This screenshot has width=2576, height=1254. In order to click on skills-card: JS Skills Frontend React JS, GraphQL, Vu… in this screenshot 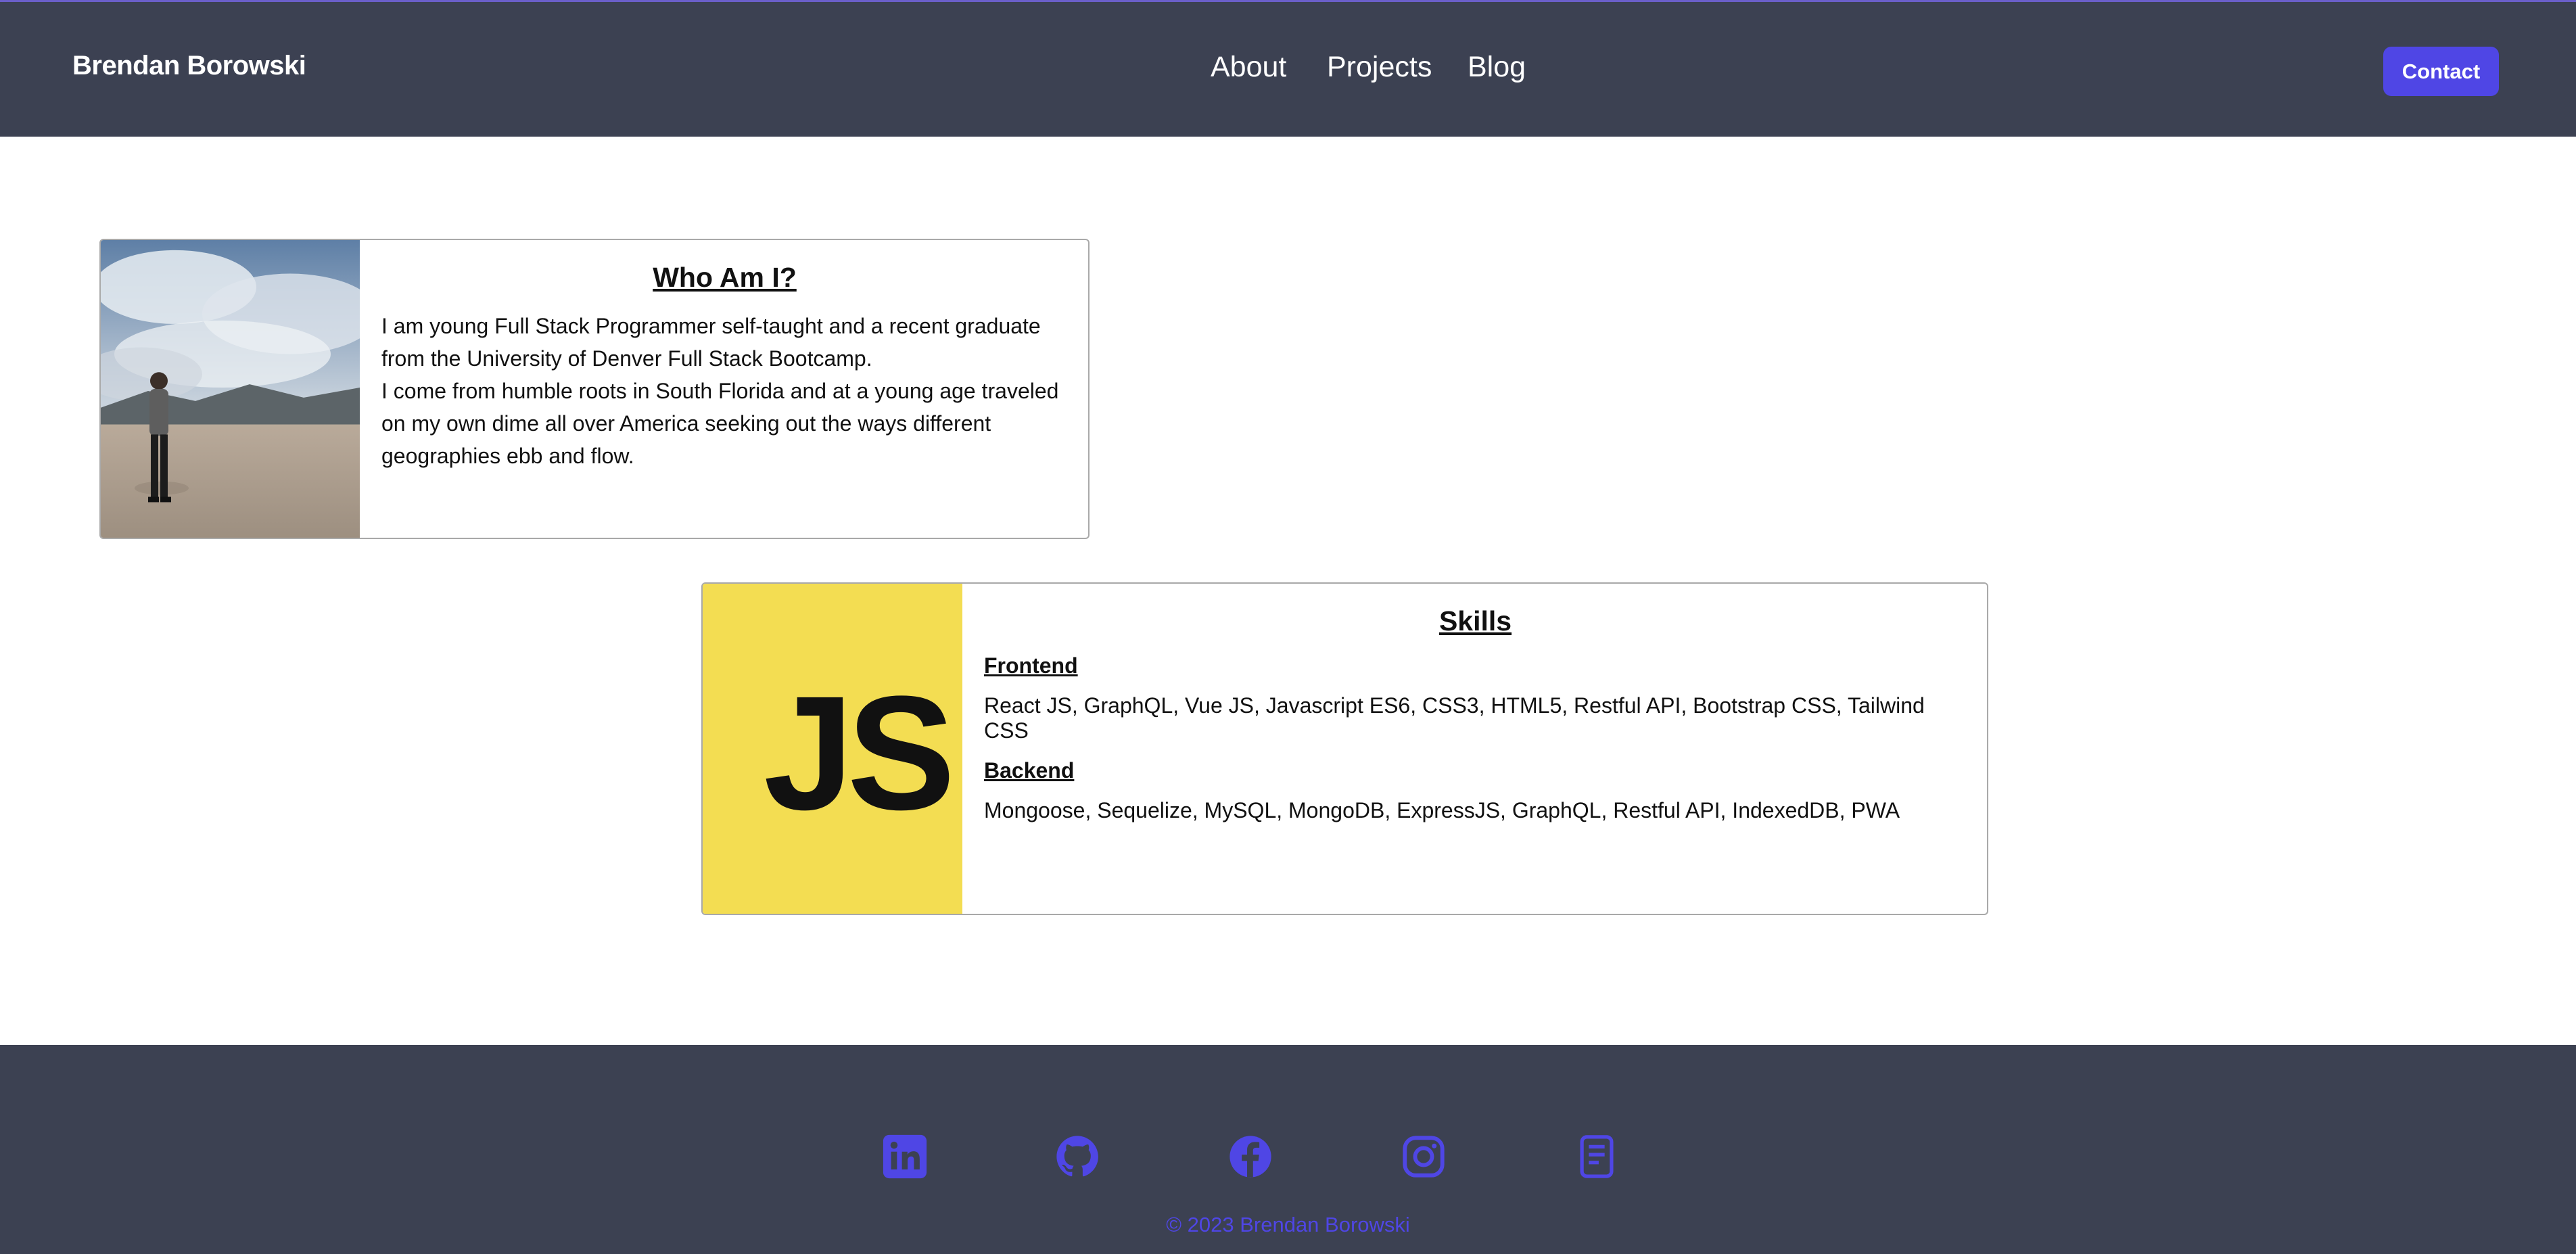, I will do `click(1344, 748)`.